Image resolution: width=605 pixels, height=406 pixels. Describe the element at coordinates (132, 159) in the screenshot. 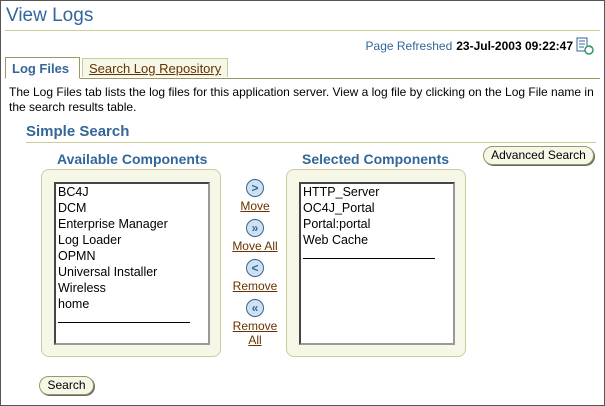

I see `available-components-heading: Available Components` at that location.